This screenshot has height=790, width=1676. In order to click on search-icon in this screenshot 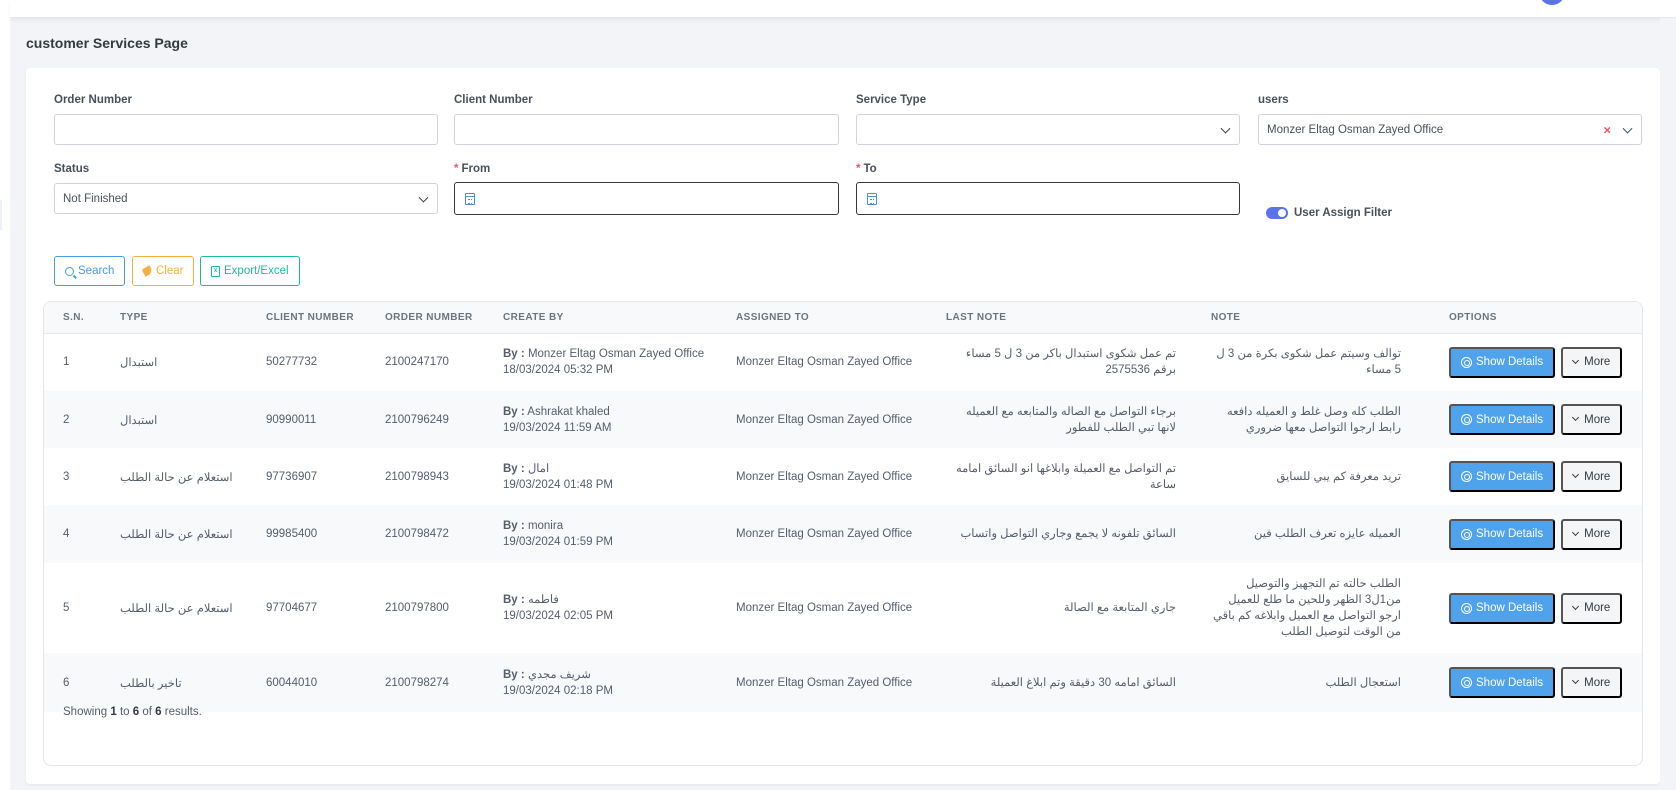, I will do `click(69, 271)`.